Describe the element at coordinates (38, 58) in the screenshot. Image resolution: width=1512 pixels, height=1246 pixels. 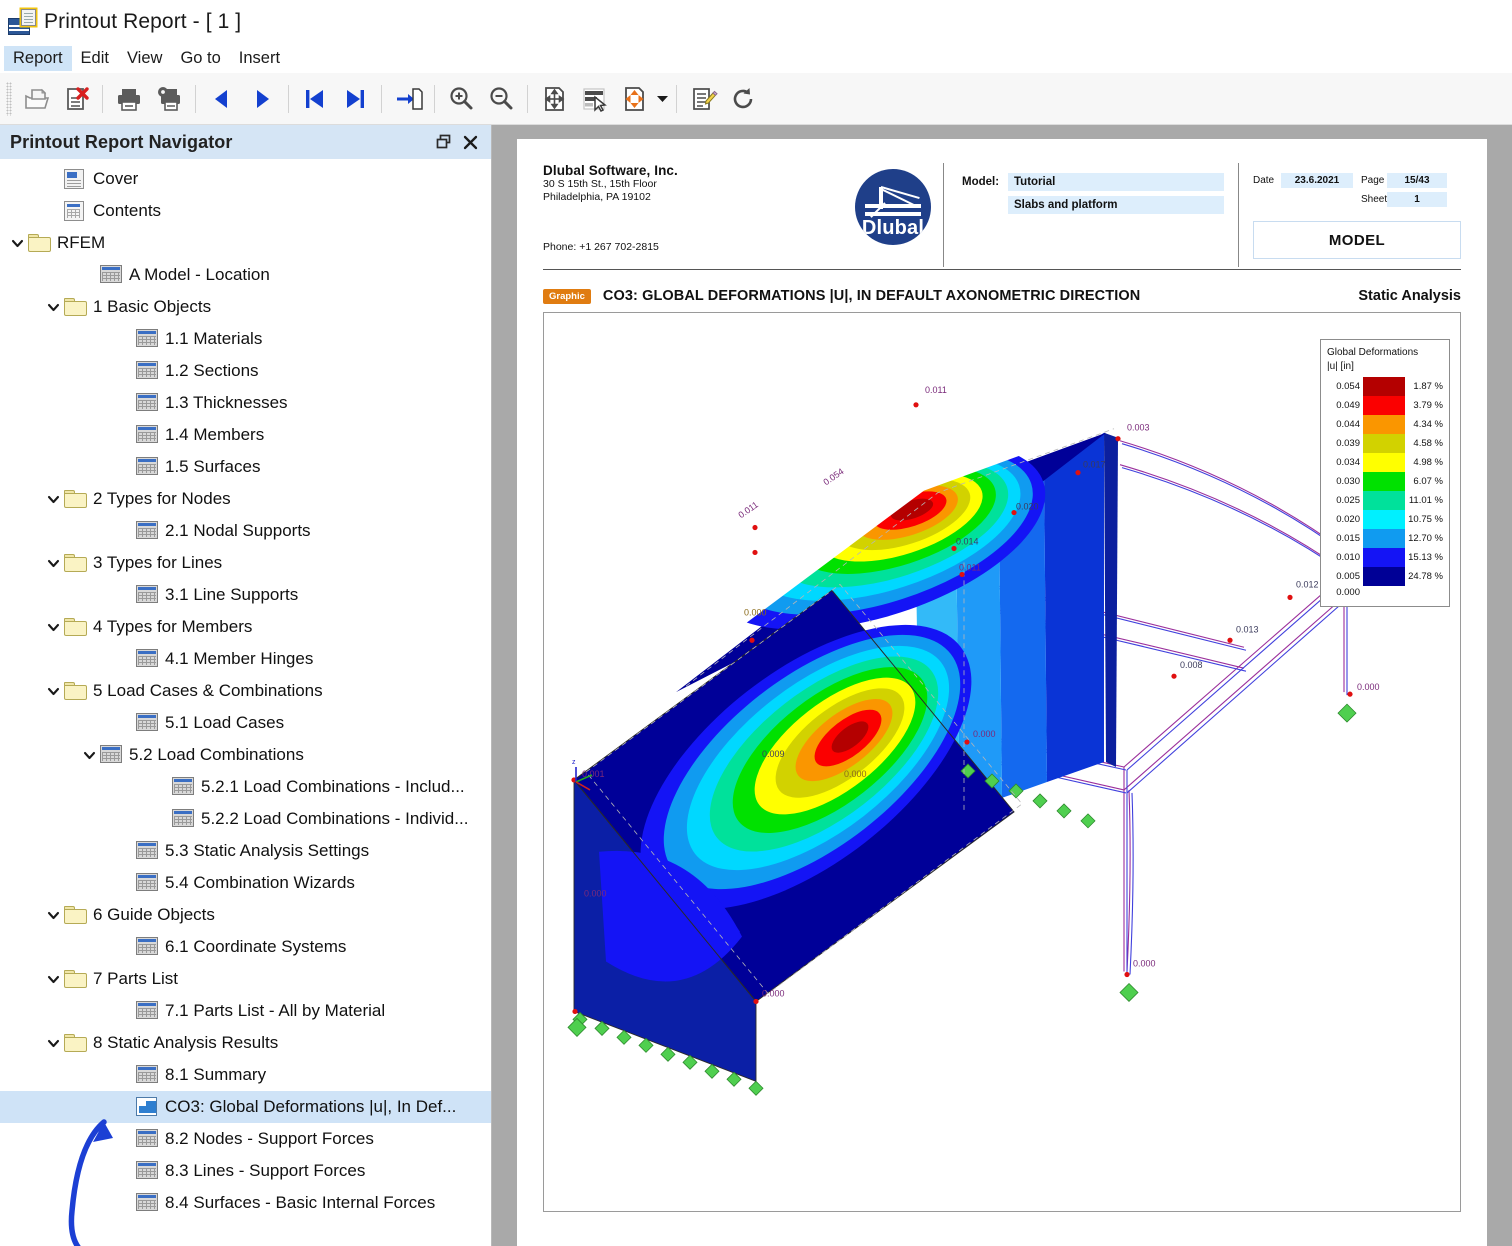
I see `menu-report: Report` at that location.